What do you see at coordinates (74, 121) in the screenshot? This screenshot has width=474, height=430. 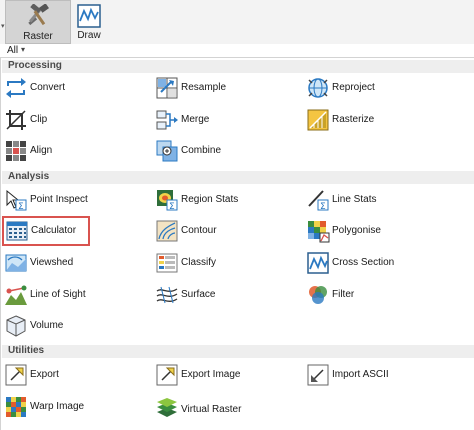 I see `menu-item-clip: Clip` at bounding box center [74, 121].